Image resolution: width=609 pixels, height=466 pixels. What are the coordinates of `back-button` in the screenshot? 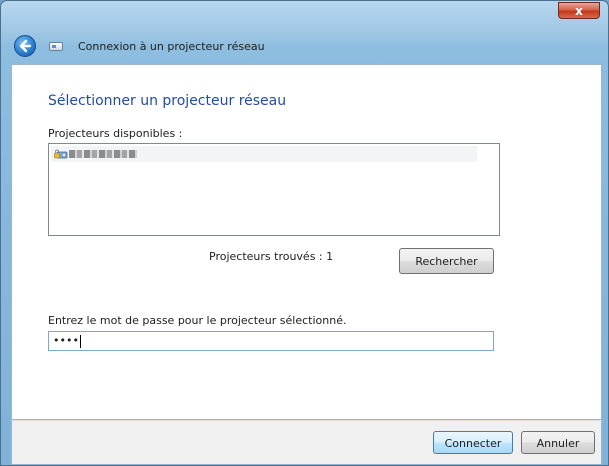 It's located at (25, 46).